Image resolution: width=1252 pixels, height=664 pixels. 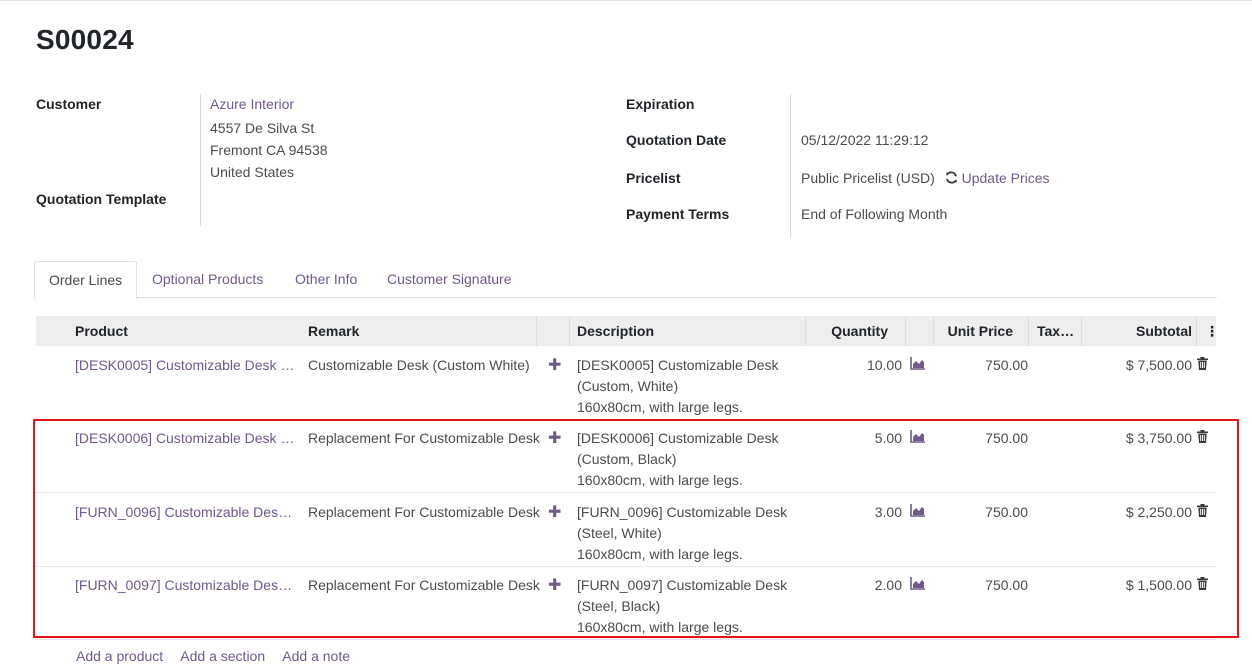 I want to click on quotation-date-value: 05/12/2022 11:29:12, so click(x=864, y=140).